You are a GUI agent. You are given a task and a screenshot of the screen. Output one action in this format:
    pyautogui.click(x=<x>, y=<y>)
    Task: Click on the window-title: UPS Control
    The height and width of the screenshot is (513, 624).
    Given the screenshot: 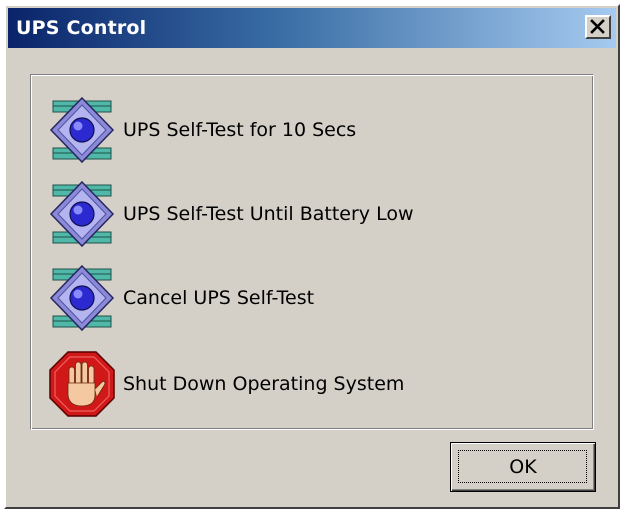 What is the action you would take?
    pyautogui.click(x=81, y=28)
    